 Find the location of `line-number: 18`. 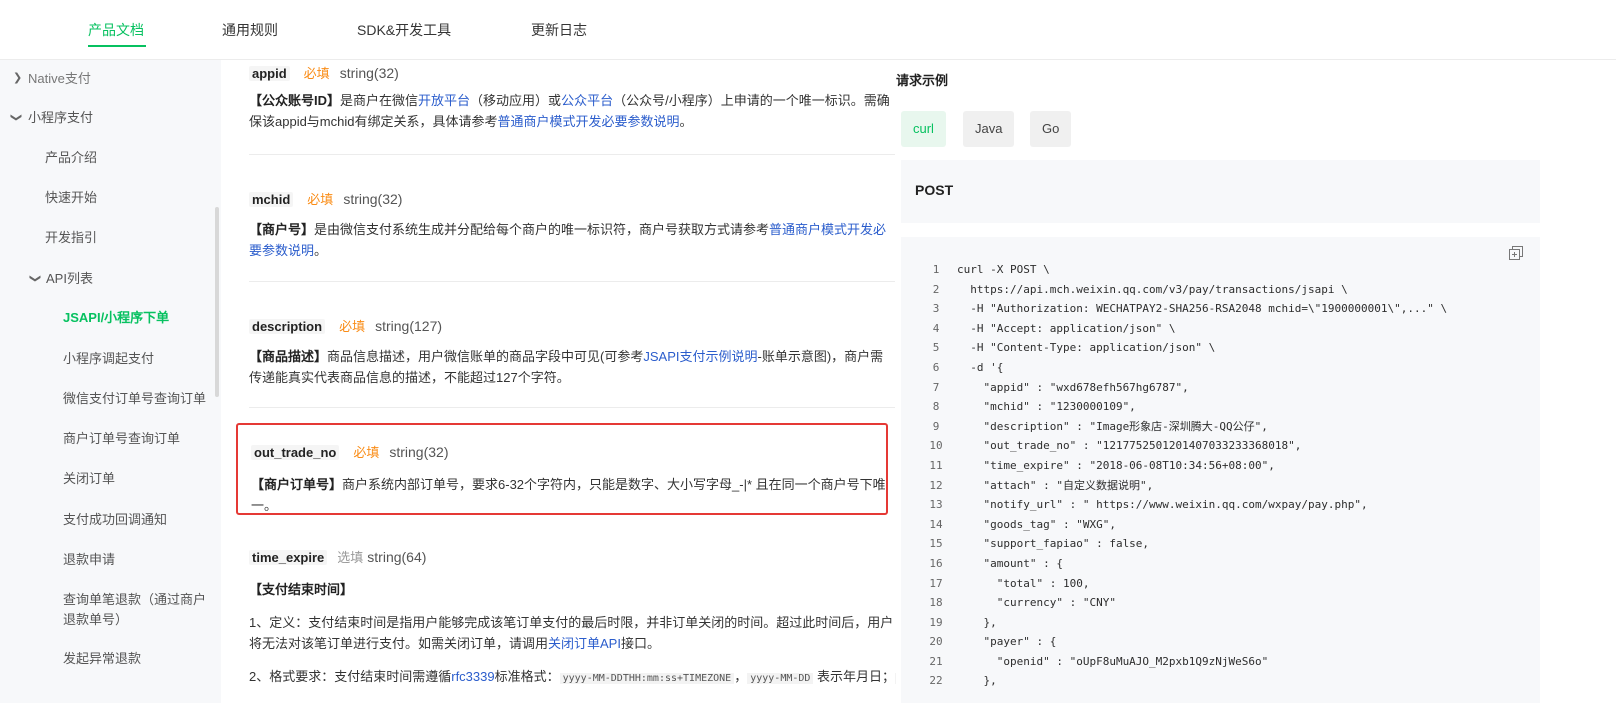

line-number: 18 is located at coordinates (936, 603).